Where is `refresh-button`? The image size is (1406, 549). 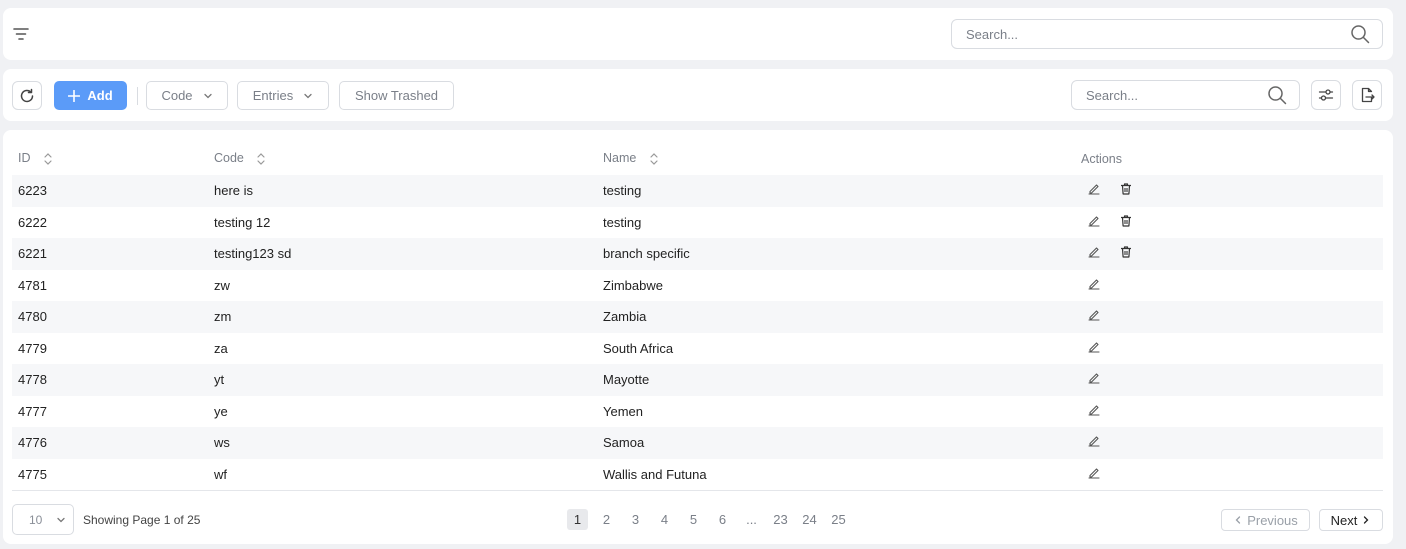
refresh-button is located at coordinates (27, 95).